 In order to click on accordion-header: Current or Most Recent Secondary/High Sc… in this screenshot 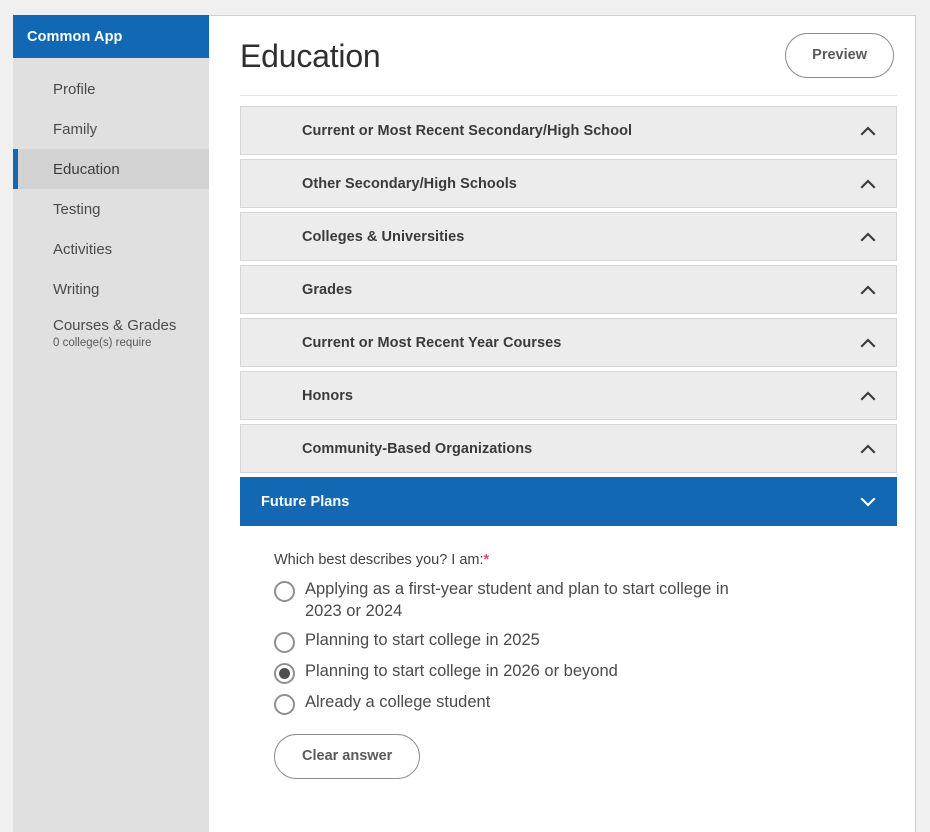, I will do `click(568, 130)`.